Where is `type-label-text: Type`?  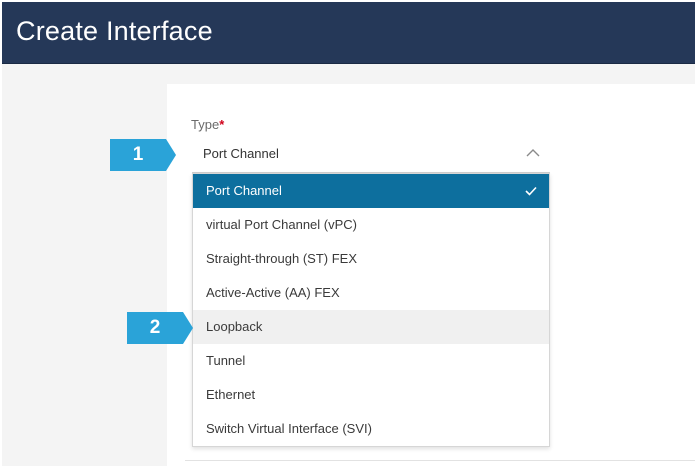 type-label-text: Type is located at coordinates (205, 124).